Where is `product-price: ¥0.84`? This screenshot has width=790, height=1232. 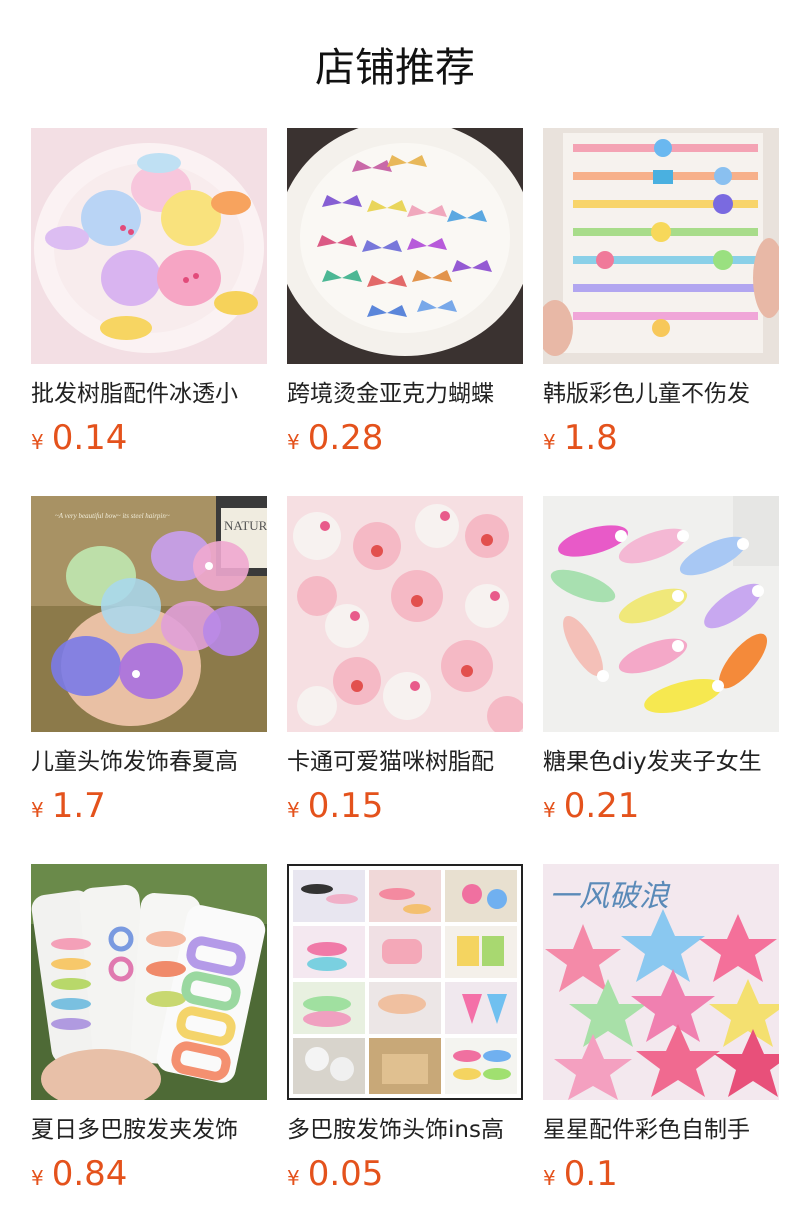
product-price: ¥0.84 is located at coordinates (149, 1174).